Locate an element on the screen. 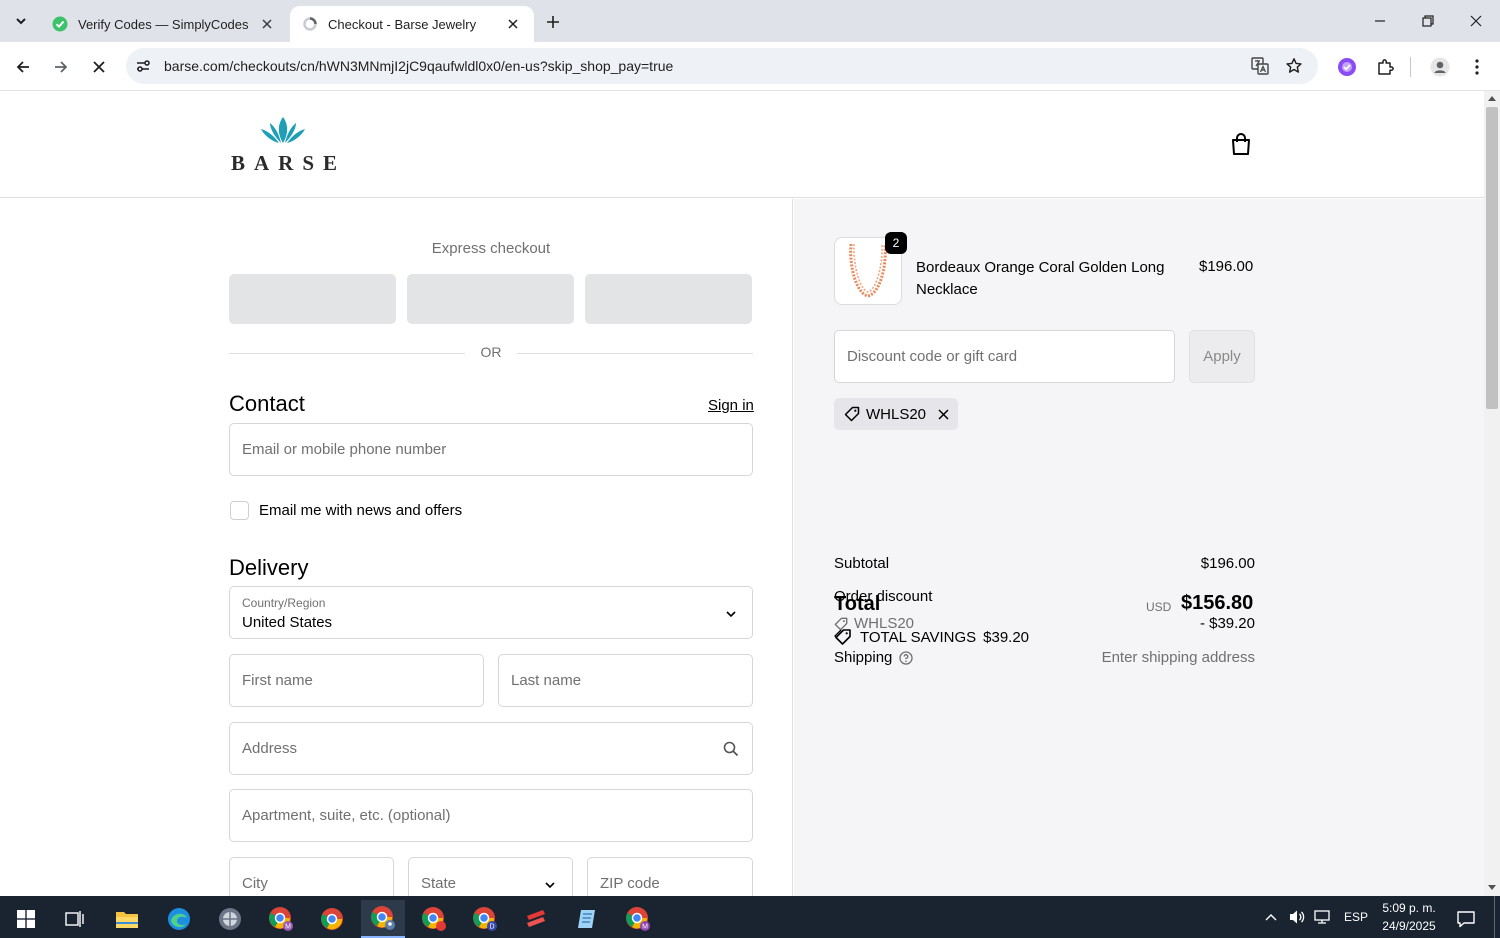 This screenshot has width=1500, height=938. edge-button is located at coordinates (179, 919).